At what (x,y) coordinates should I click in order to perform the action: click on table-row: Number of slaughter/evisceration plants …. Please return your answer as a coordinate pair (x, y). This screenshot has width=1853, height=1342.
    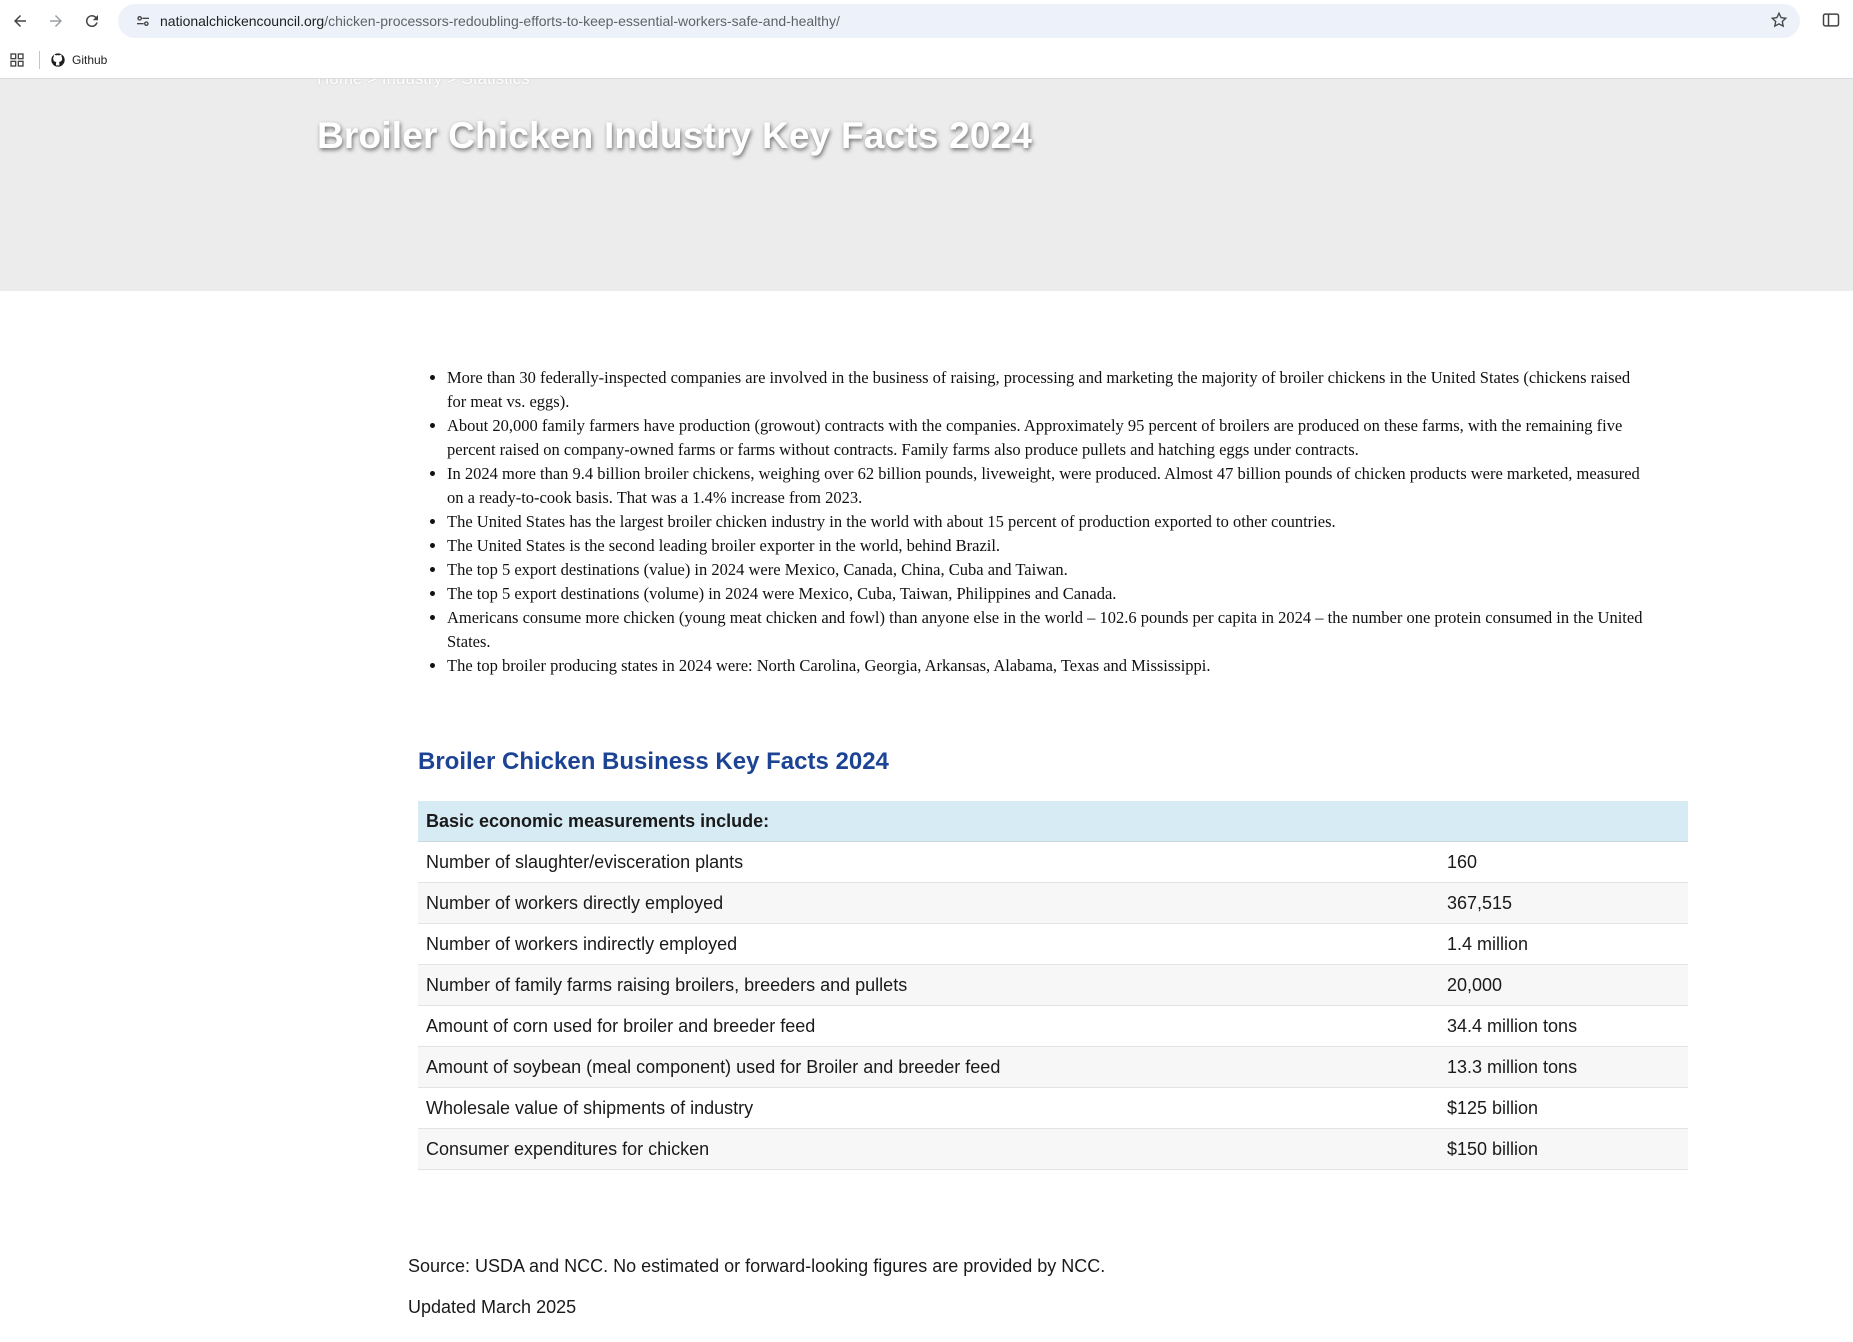
    Looking at the image, I should click on (1053, 862).